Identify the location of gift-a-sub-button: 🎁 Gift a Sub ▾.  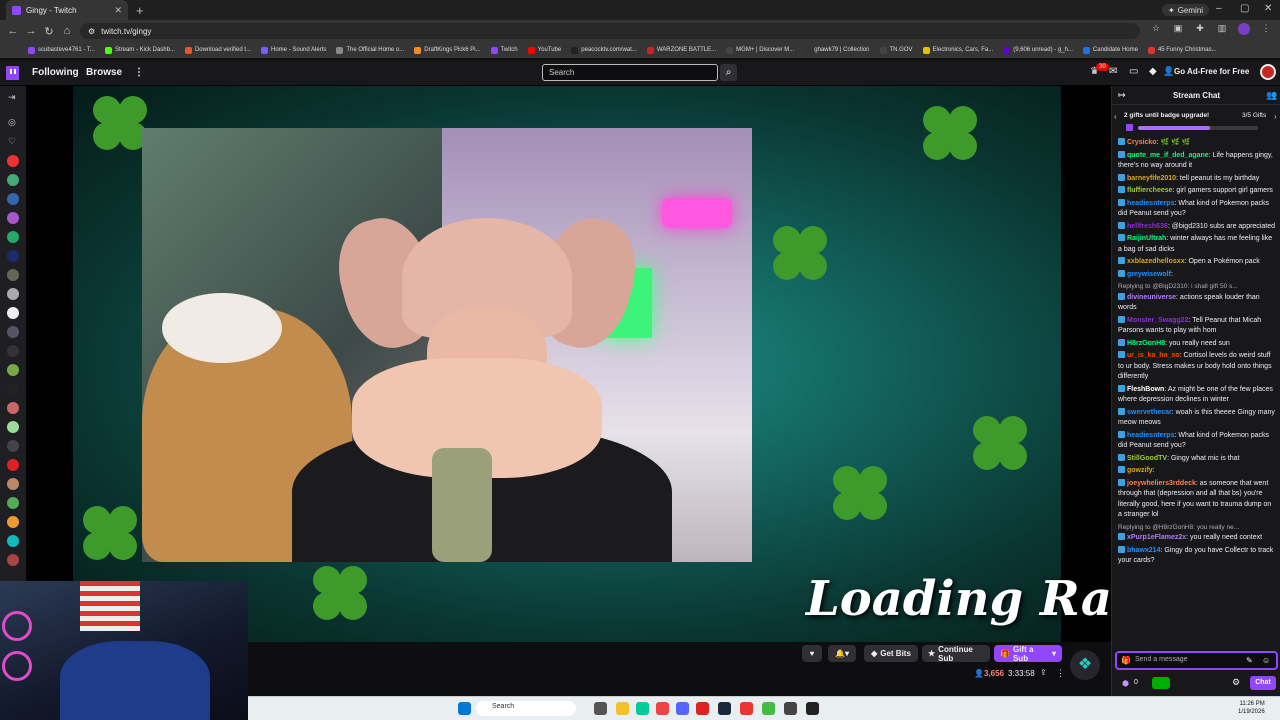
(1028, 654).